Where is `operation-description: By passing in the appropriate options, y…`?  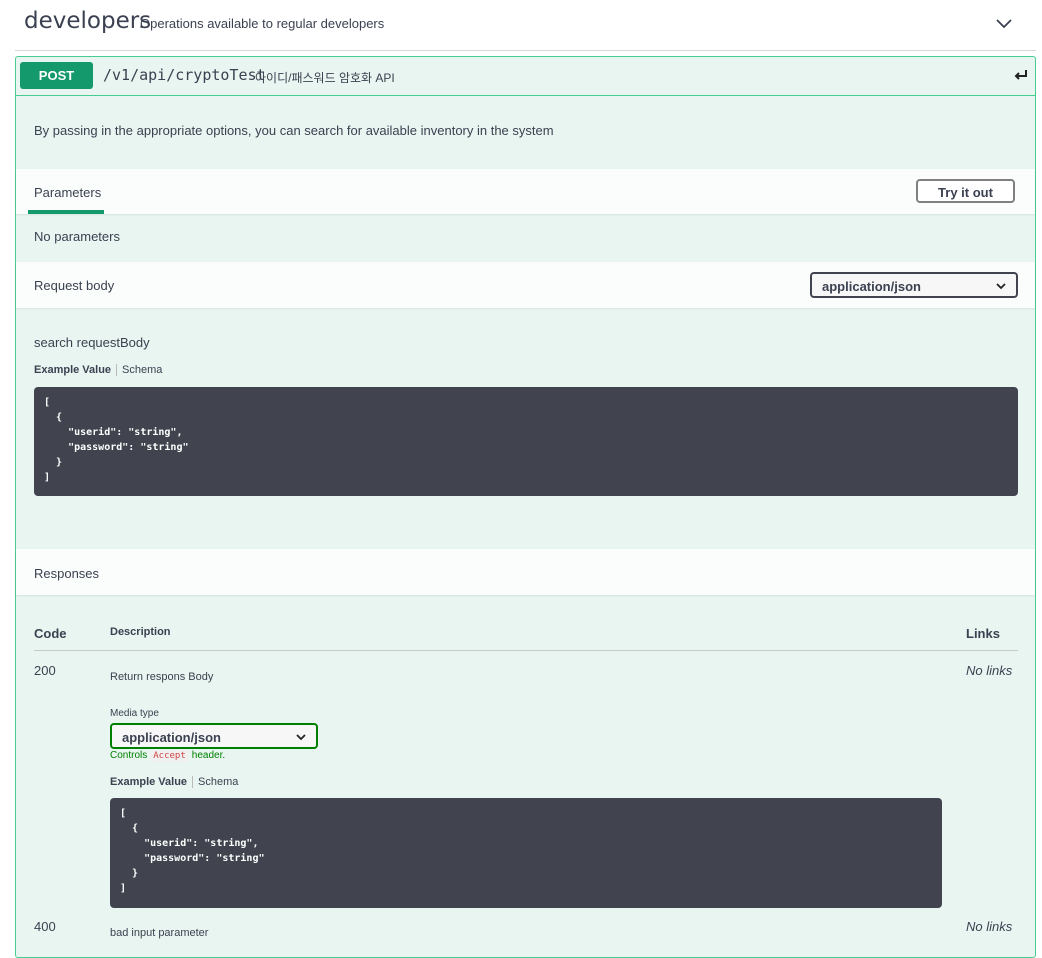
operation-description: By passing in the appropriate options, y… is located at coordinates (294, 130).